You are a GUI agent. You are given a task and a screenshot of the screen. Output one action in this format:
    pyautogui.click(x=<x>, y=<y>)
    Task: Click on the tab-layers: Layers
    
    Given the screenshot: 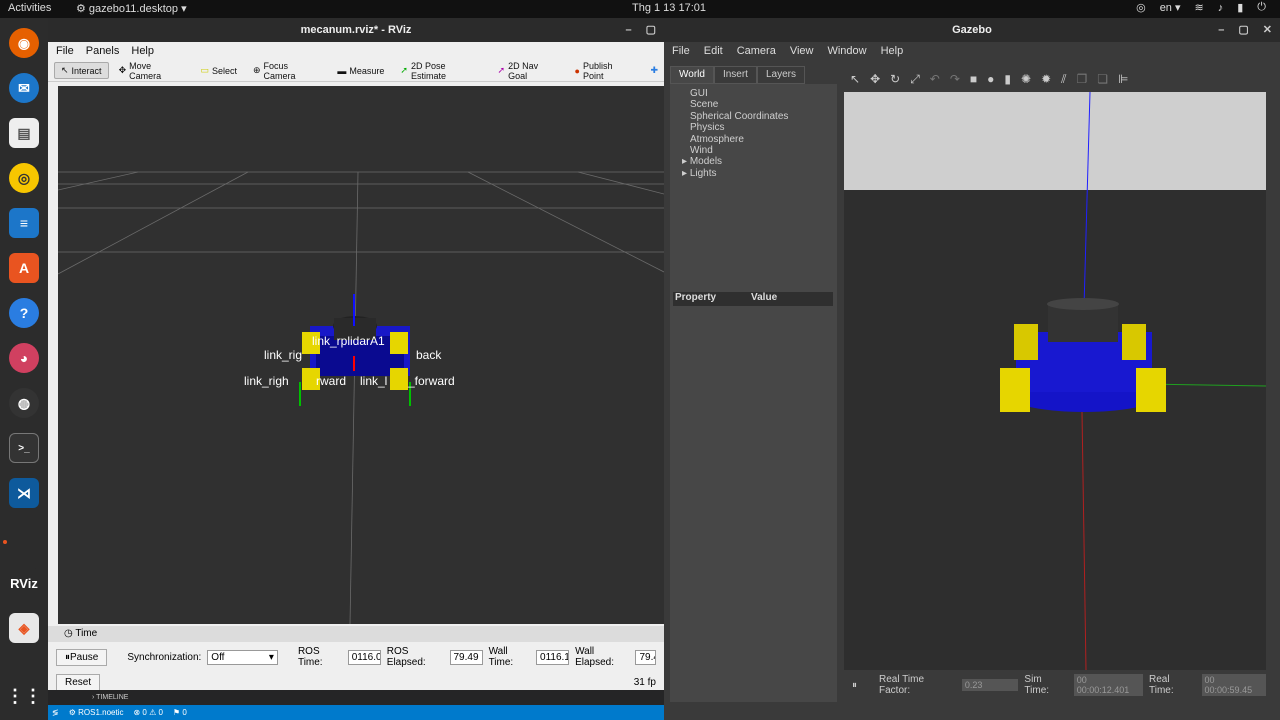 What is the action you would take?
    pyautogui.click(x=780, y=75)
    